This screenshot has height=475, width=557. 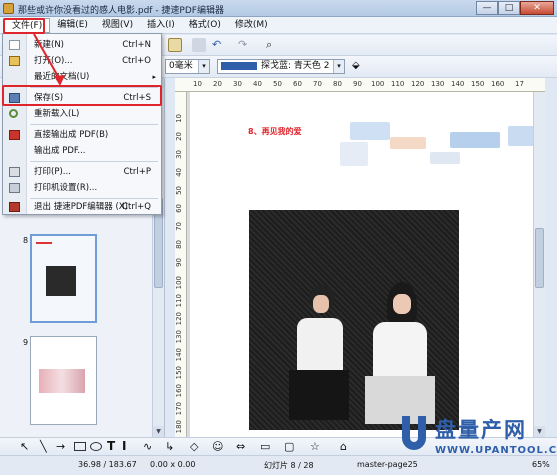 I want to click on connector-tool-icon: ↳, so click(x=169, y=446).